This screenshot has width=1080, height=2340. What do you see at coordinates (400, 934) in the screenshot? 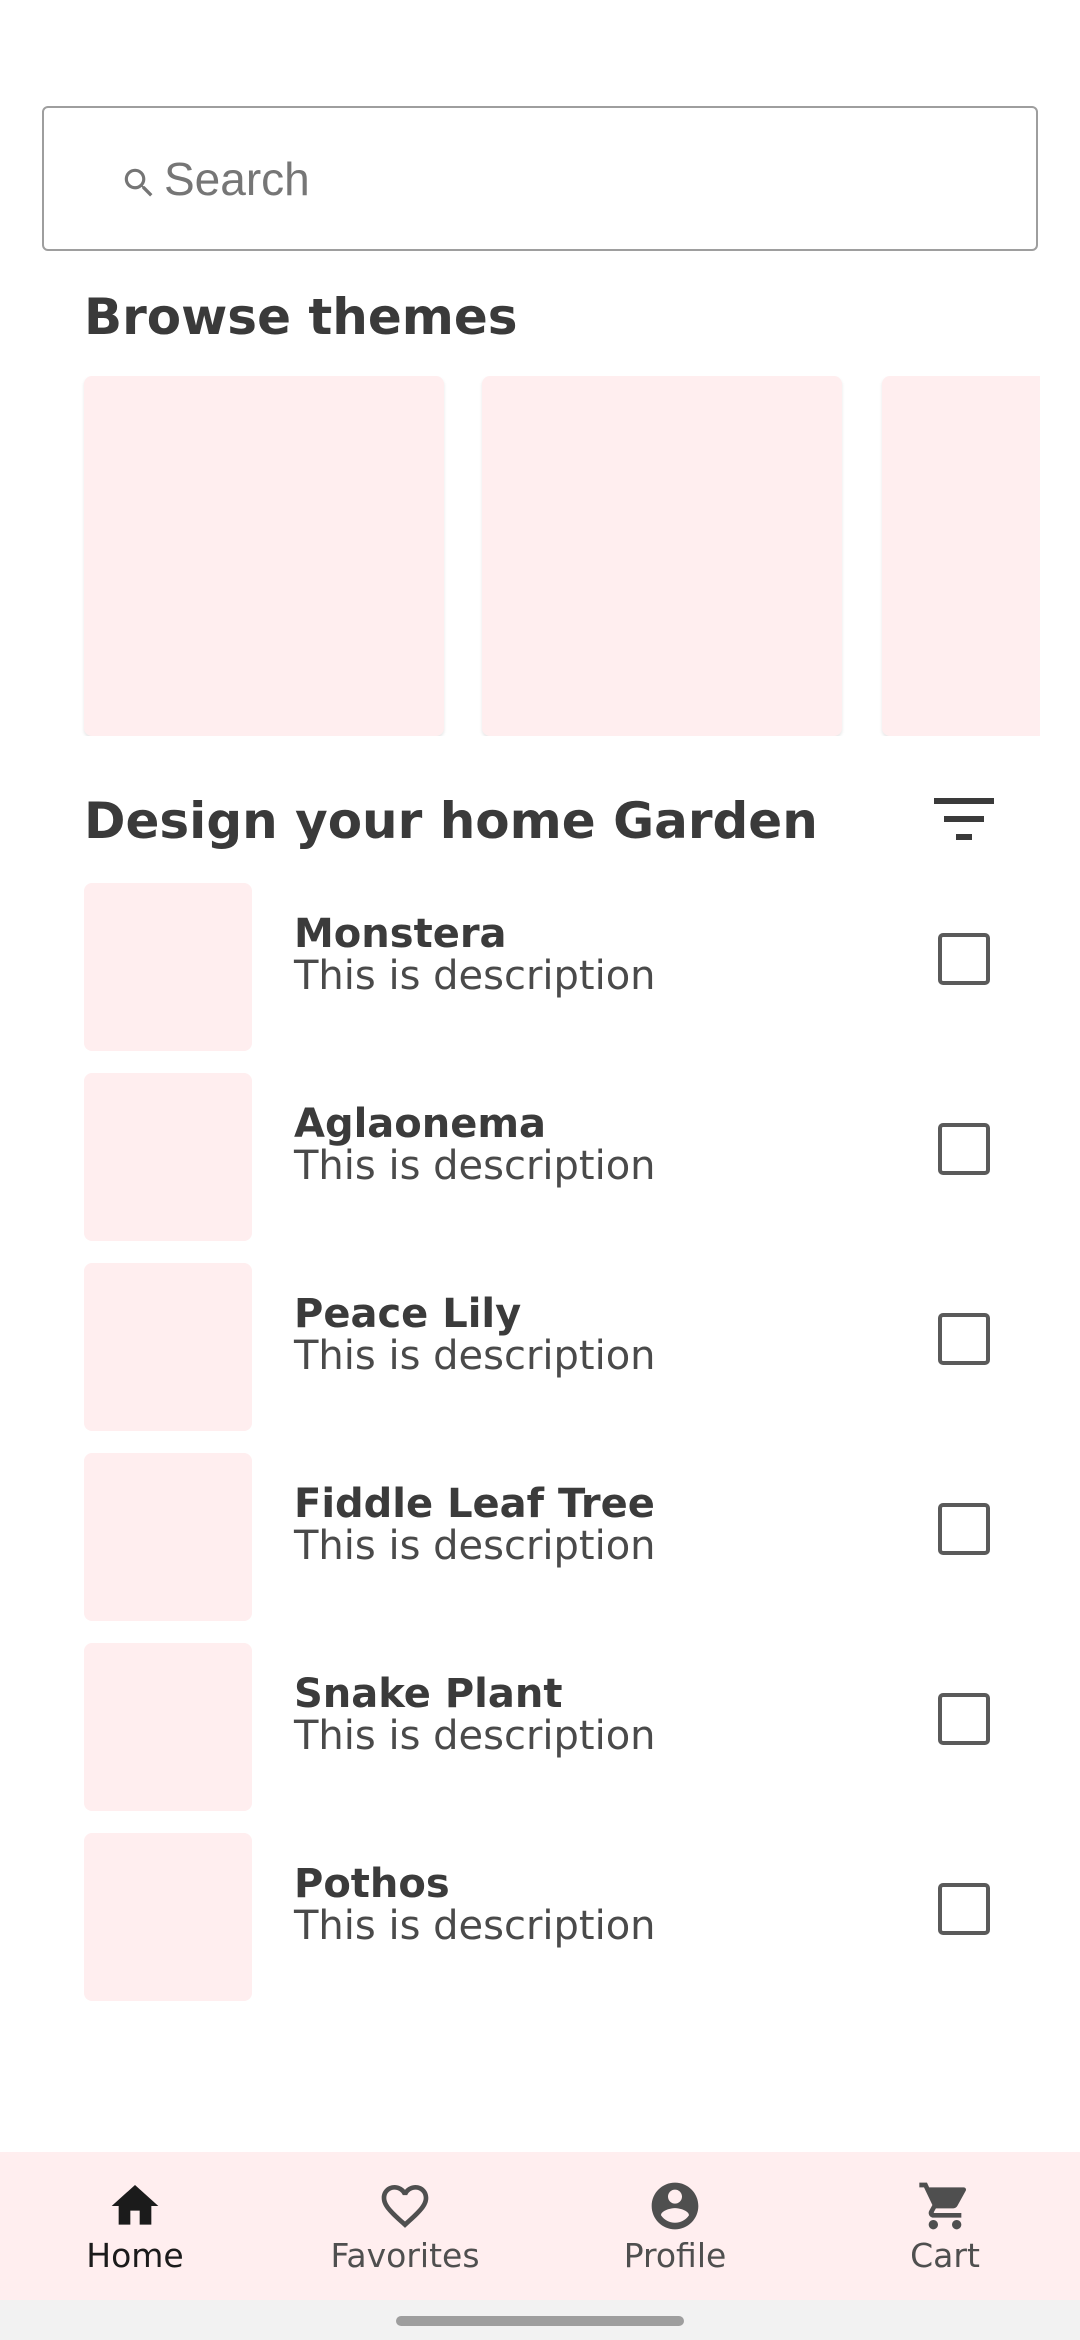
I see `plant-name: Monstera` at bounding box center [400, 934].